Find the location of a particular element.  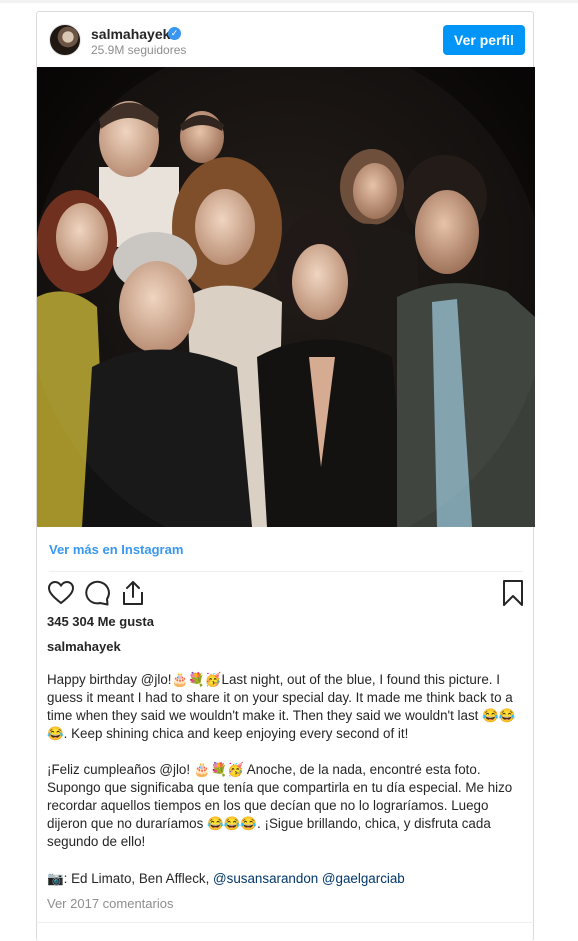

view-profile-button: Ver perfil is located at coordinates (484, 40).